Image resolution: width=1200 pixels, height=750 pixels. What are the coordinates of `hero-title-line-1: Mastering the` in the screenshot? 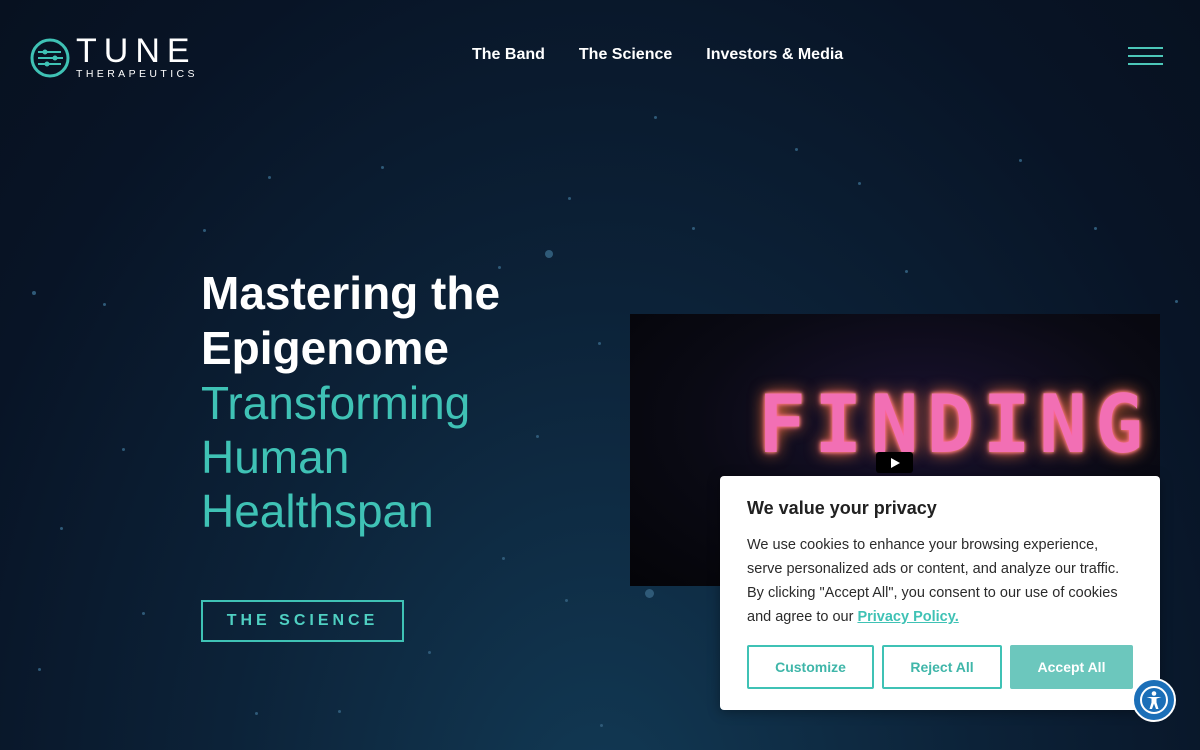 It's located at (351, 293).